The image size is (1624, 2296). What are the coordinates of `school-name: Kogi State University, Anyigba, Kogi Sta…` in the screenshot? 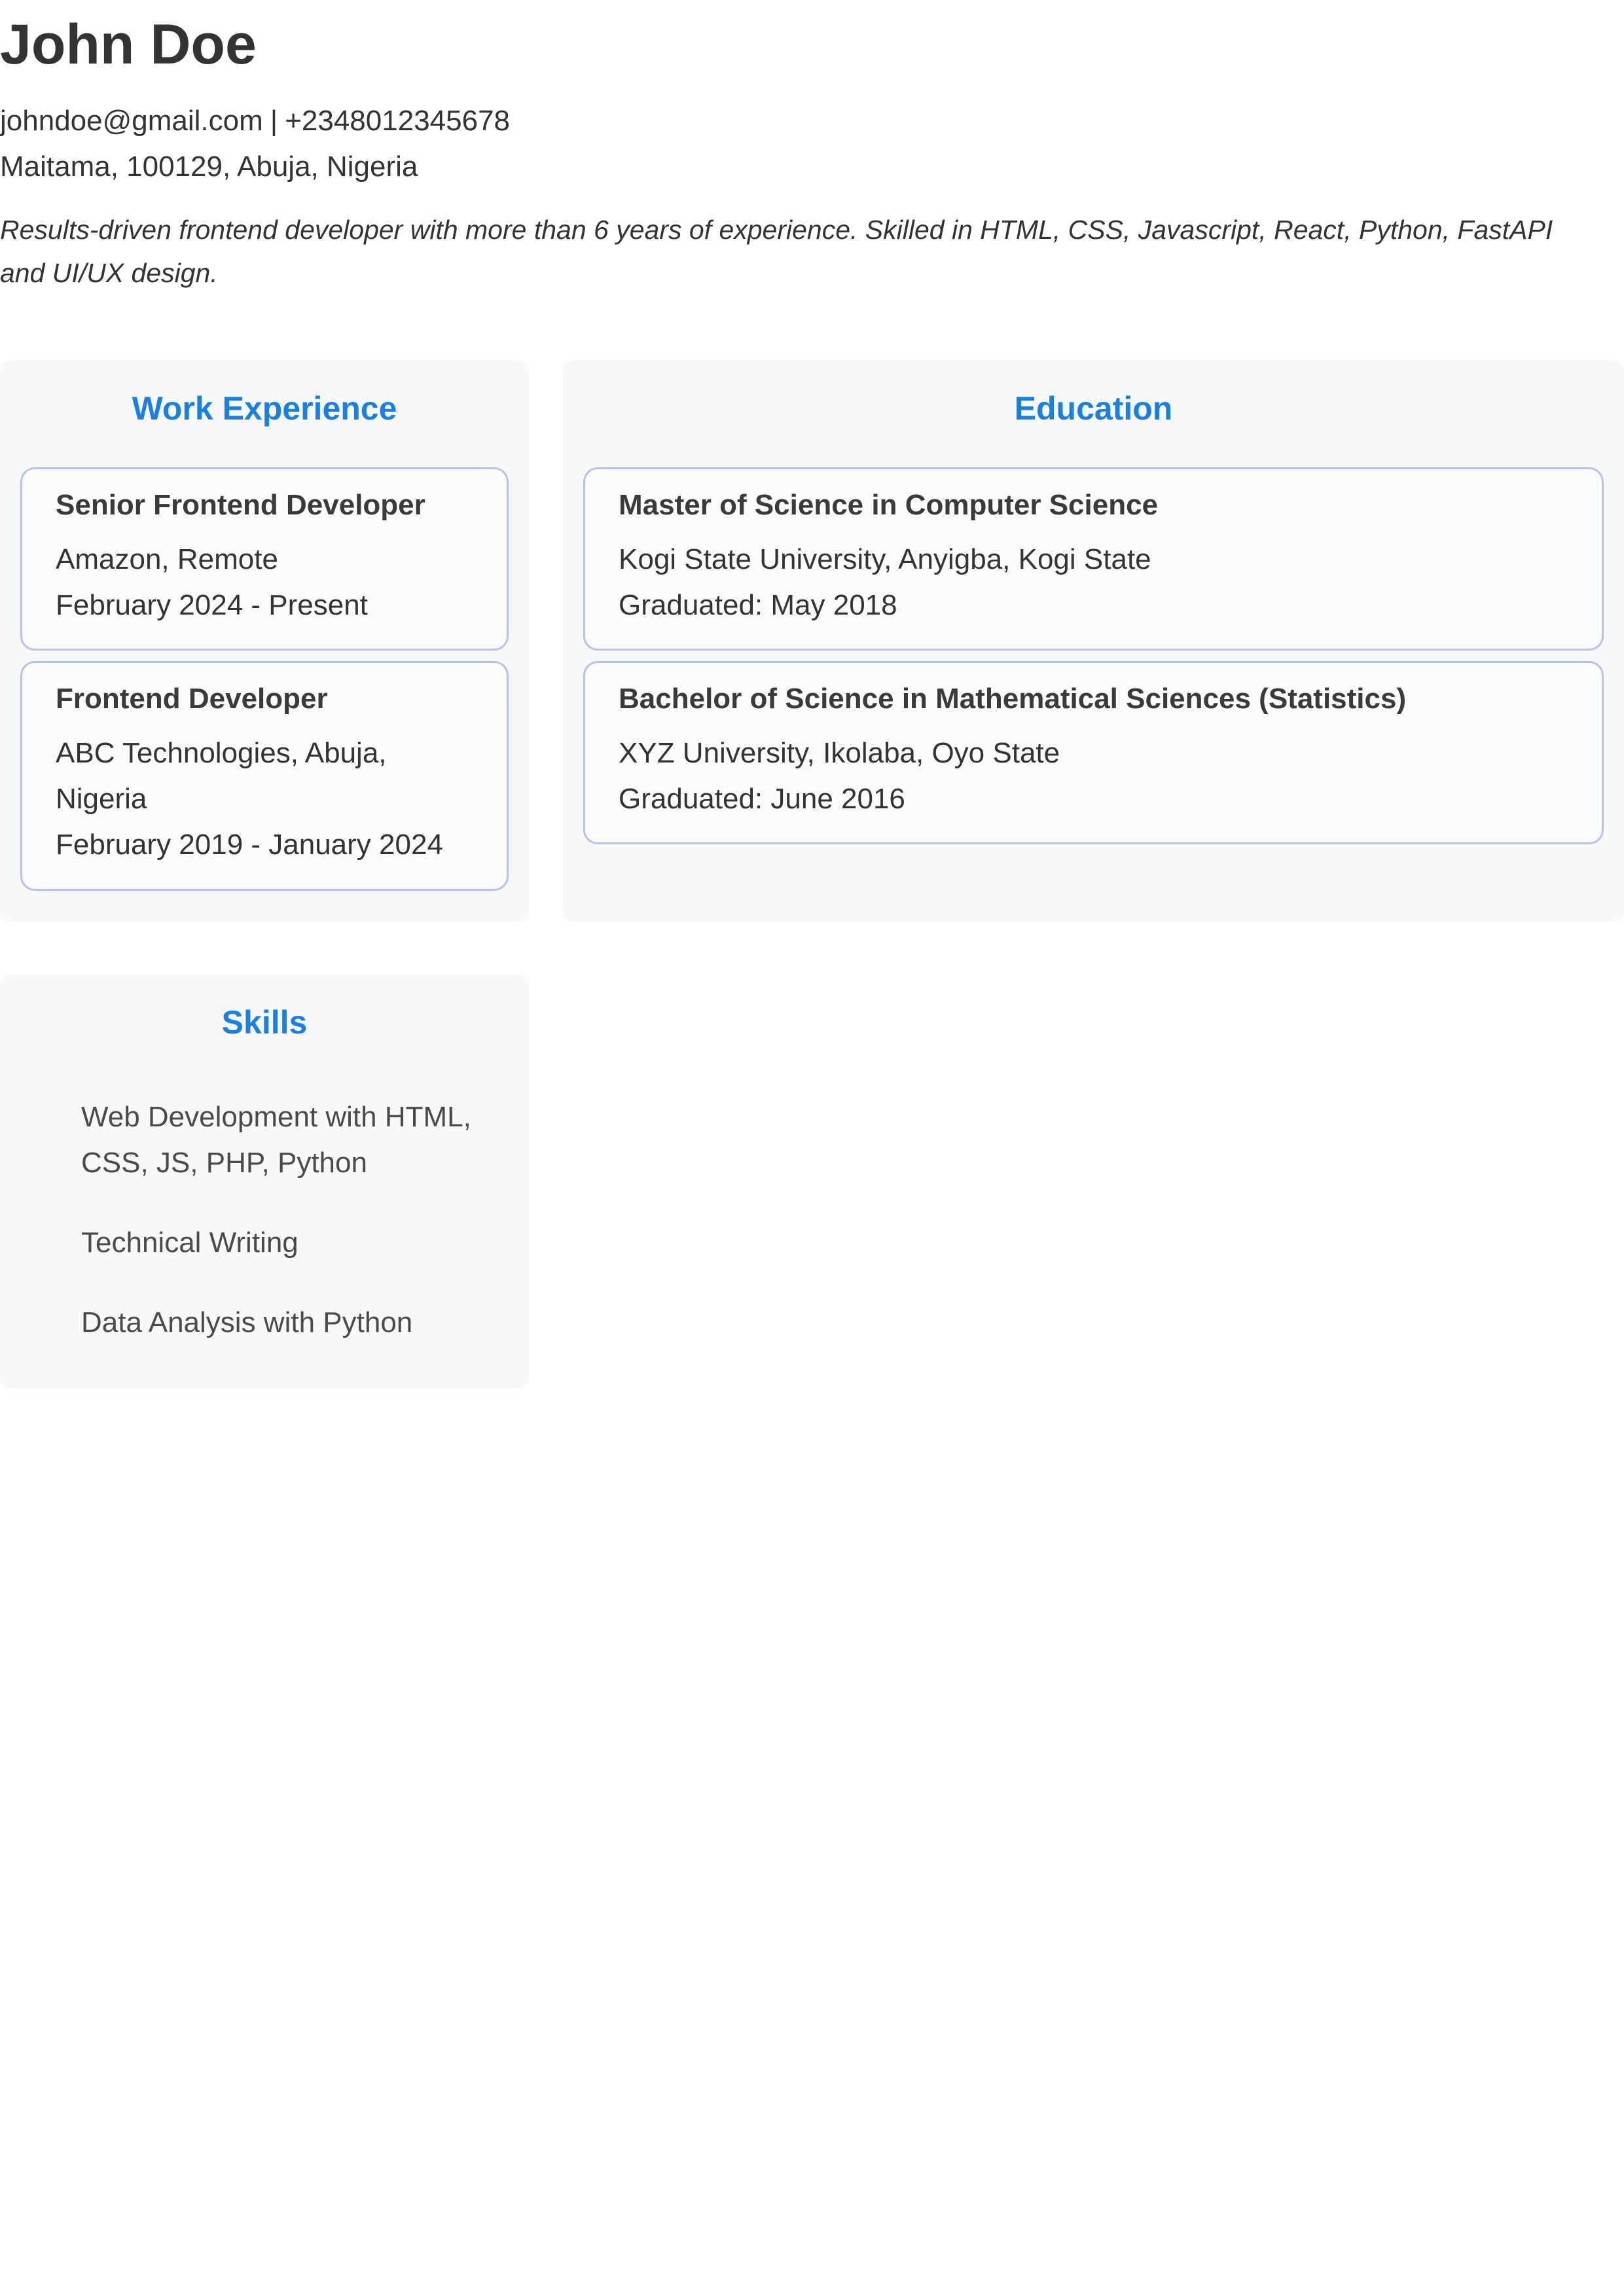 It's located at (885, 559).